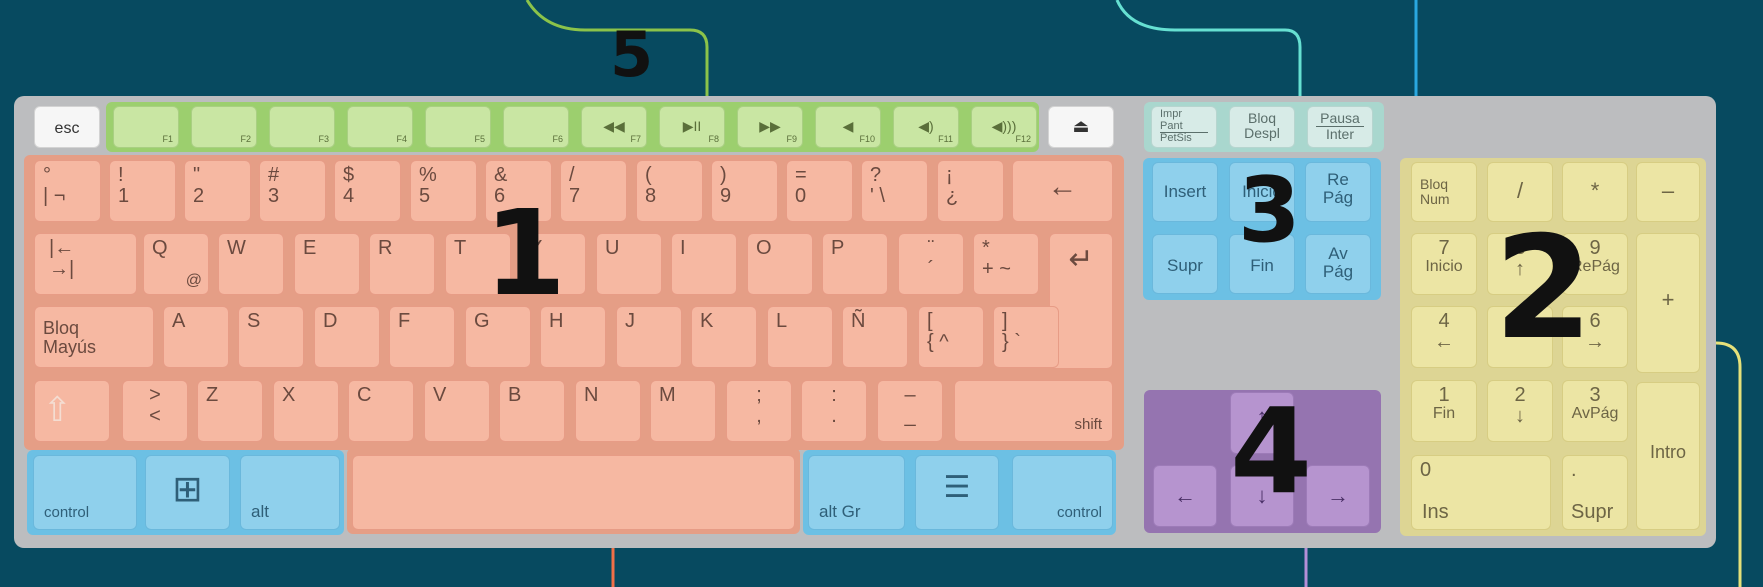  Describe the element at coordinates (85, 264) in the screenshot. I see `key-tab: |← →|` at that location.